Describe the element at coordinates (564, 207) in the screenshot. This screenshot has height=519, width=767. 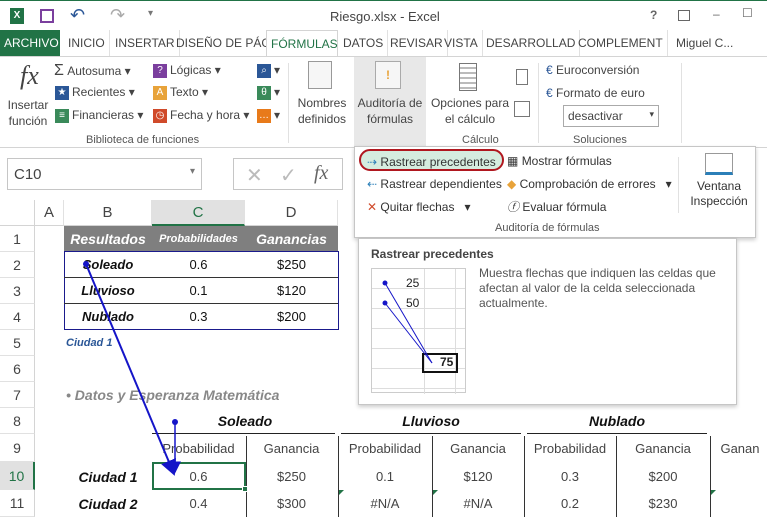
I see `evaluate-label: Evaluar fórmula` at that location.